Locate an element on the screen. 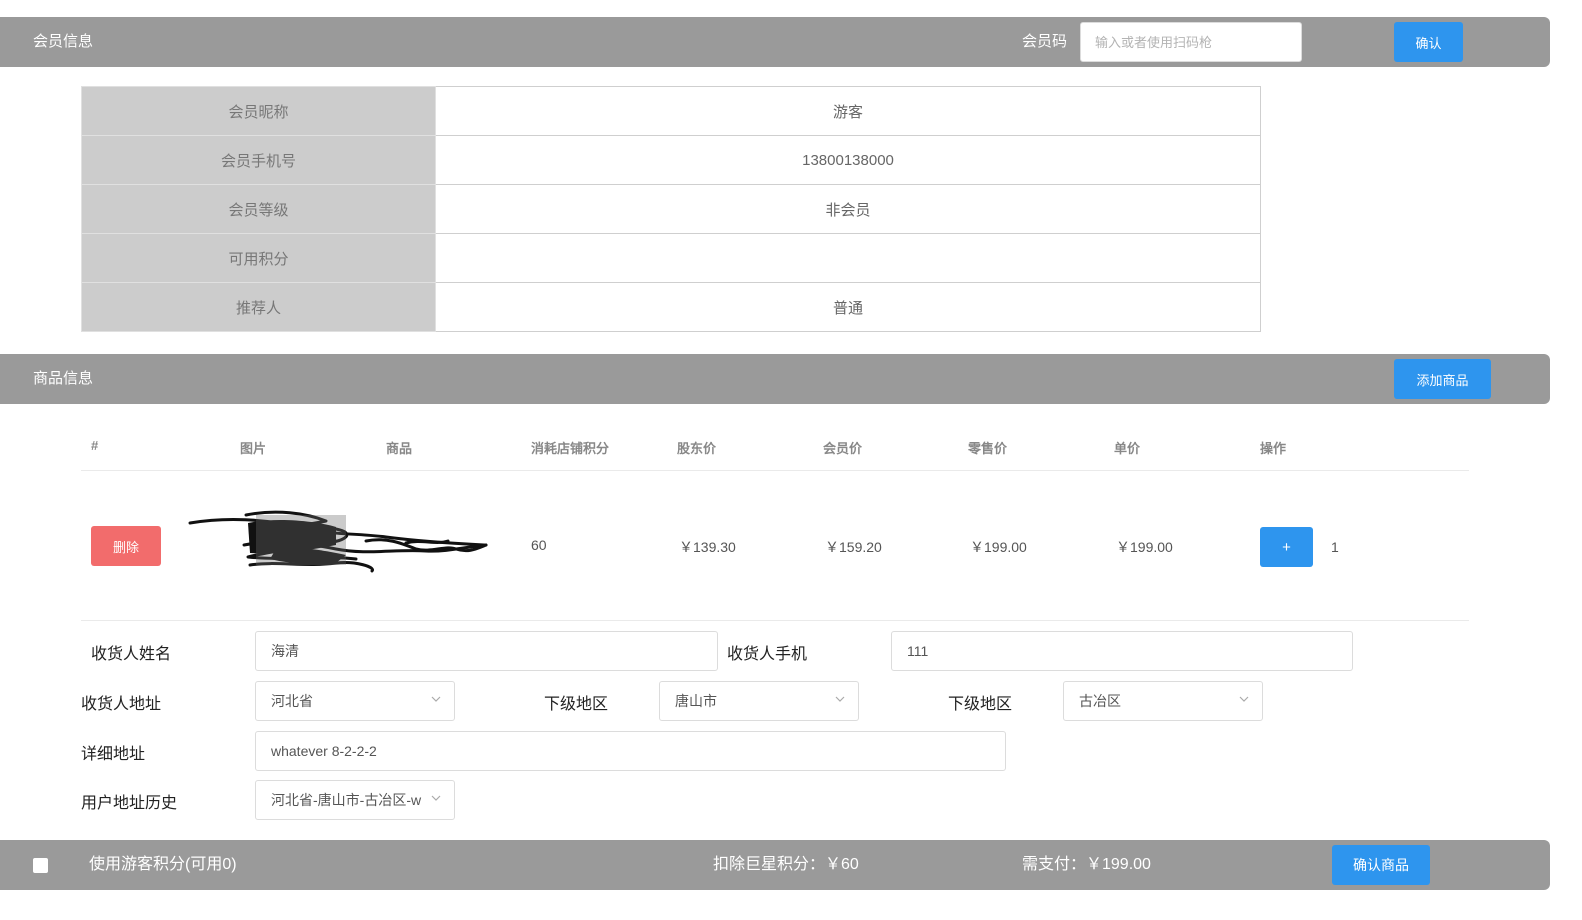 This screenshot has height=920, width=1582. city-select: 唐山市 is located at coordinates (759, 701).